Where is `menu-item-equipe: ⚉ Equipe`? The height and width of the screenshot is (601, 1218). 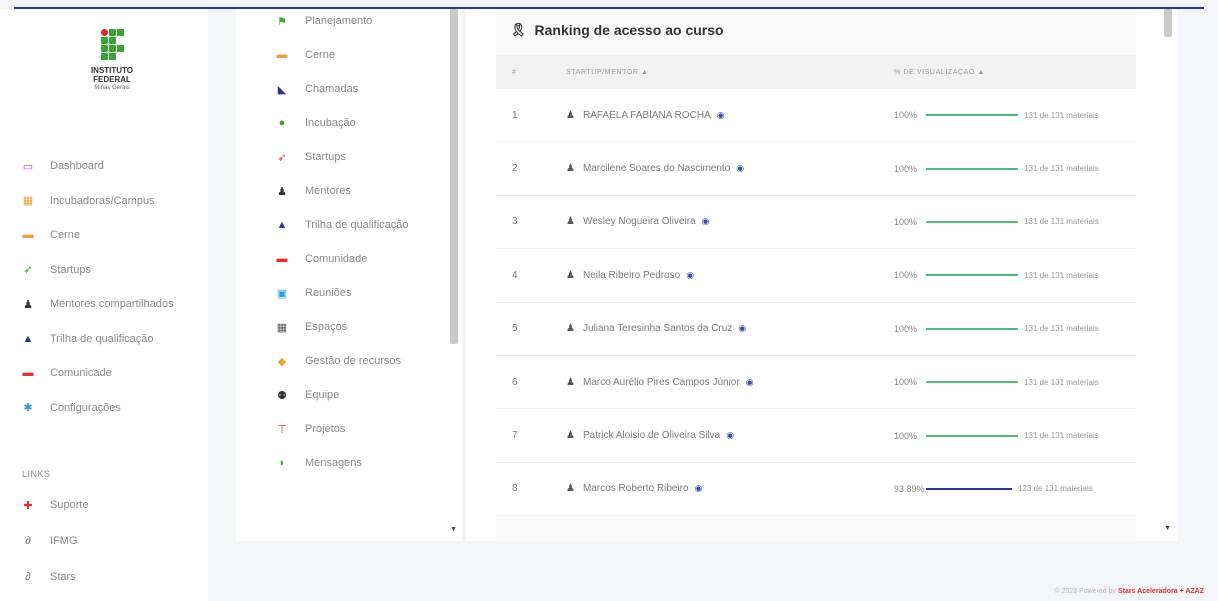 menu-item-equipe: ⚉ Equipe is located at coordinates (342, 395).